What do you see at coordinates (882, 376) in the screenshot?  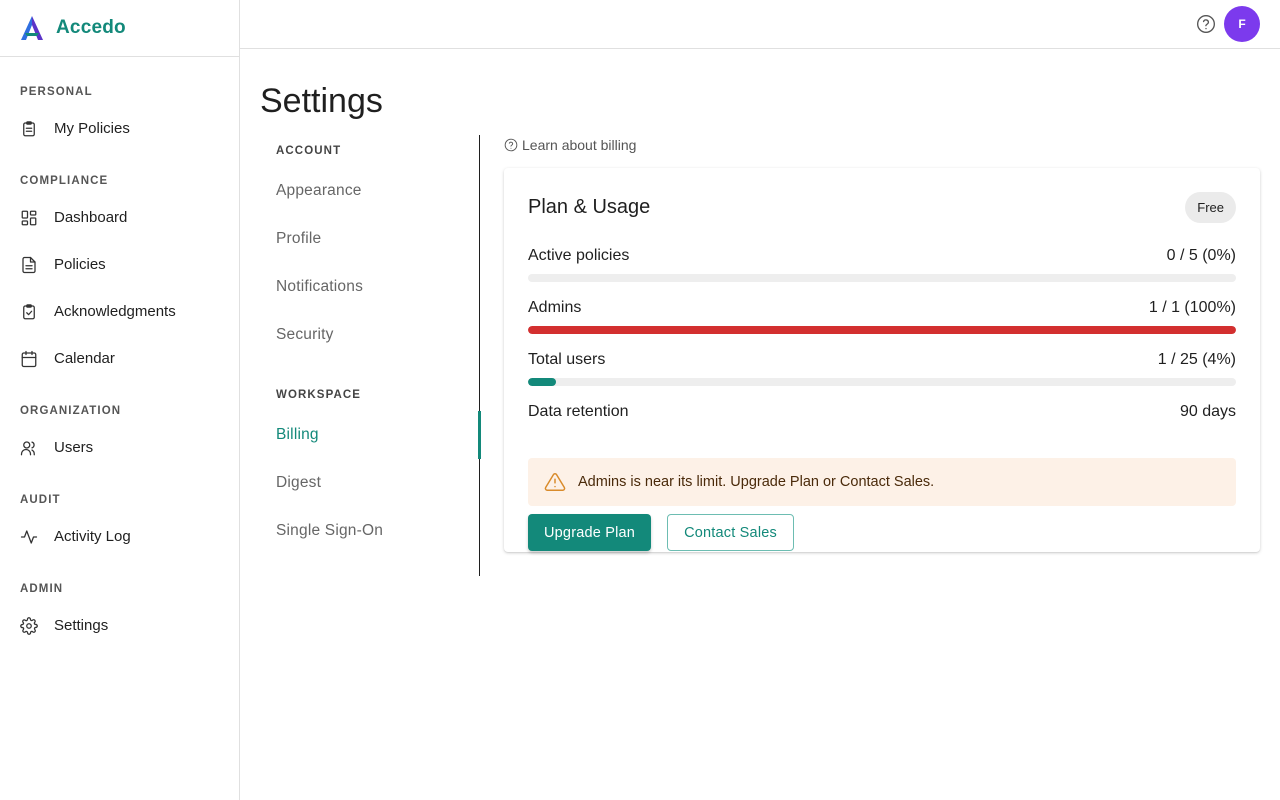 I see `usage-metric-total-users: Total users 1 / 25 (4%)` at bounding box center [882, 376].